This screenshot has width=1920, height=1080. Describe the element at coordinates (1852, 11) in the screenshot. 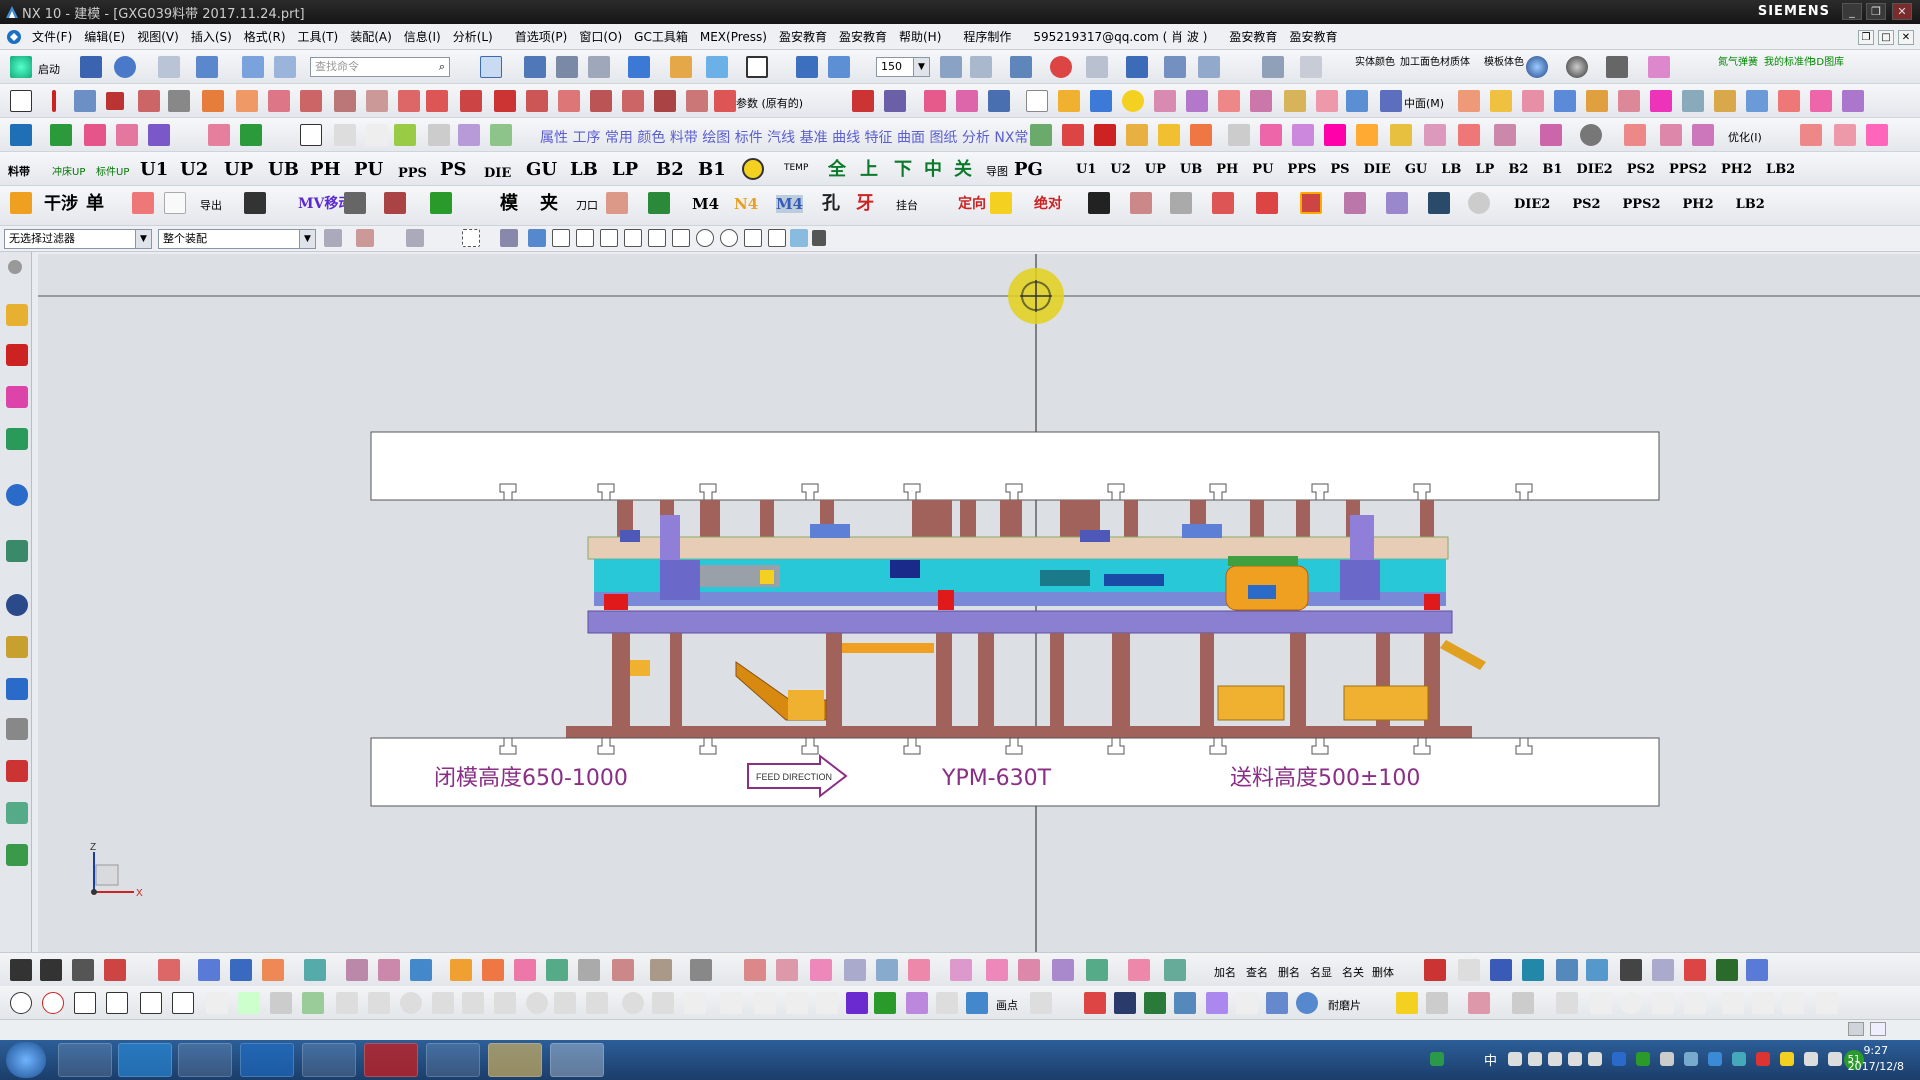

I see `minimize-button: _` at that location.